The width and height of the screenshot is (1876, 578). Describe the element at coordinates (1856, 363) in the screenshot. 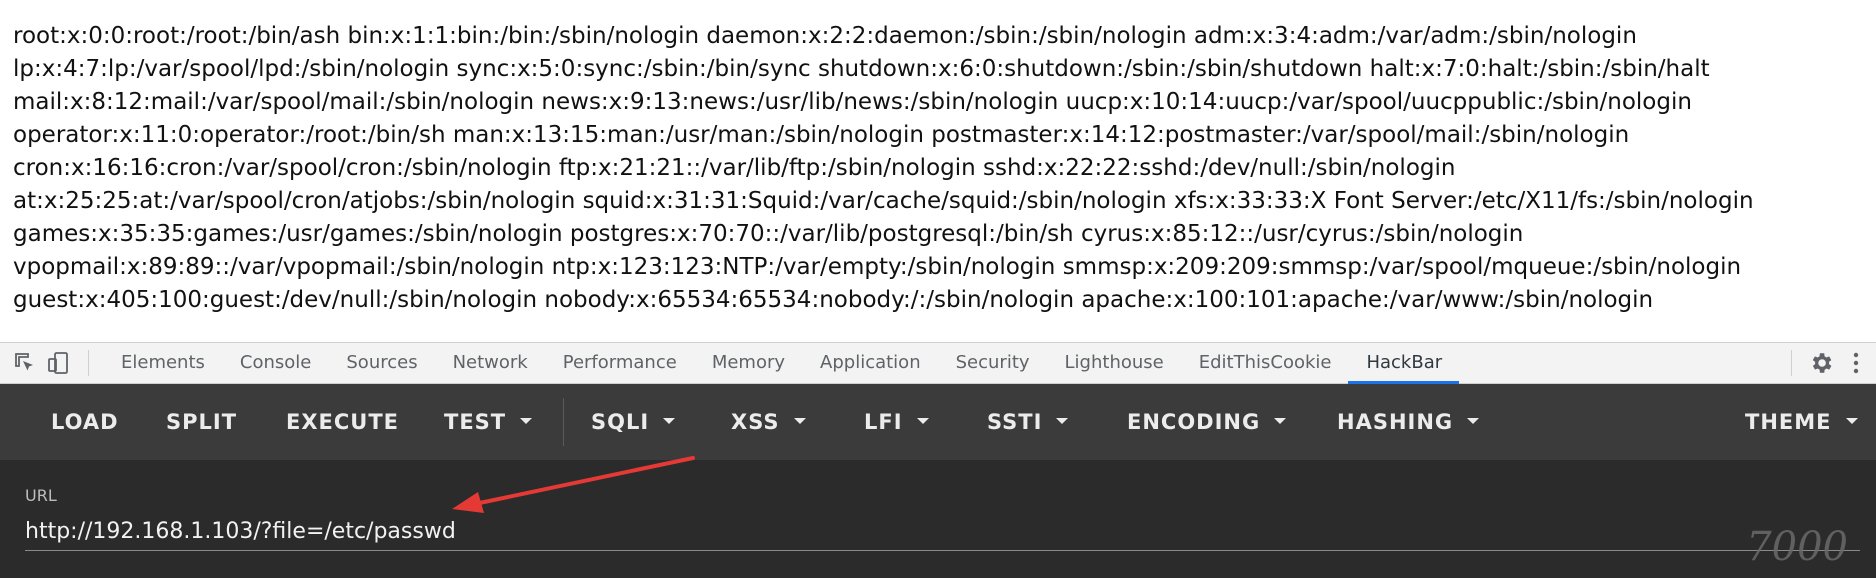

I see `more-options-icon` at that location.